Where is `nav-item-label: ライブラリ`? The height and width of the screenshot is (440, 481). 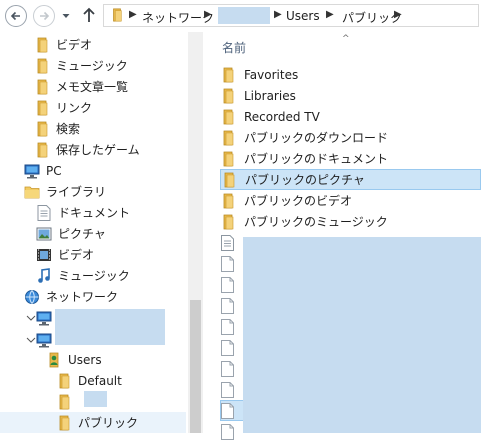 nav-item-label: ライブラリ is located at coordinates (76, 192).